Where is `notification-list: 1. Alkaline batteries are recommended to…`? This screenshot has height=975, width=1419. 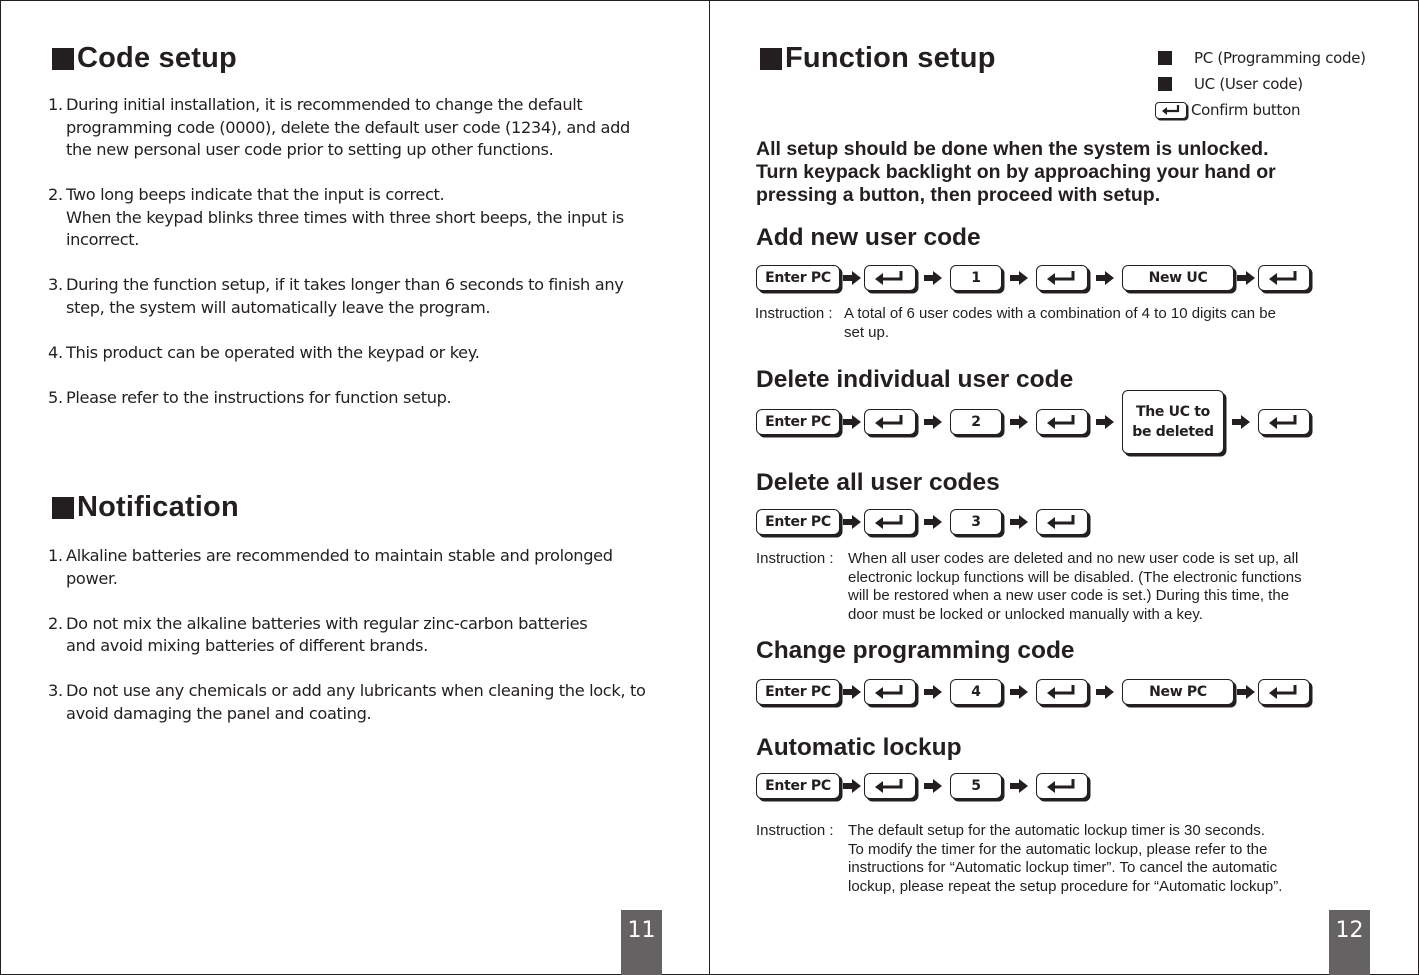
notification-list: 1. Alkaline batteries are recommended to… is located at coordinates (368, 646).